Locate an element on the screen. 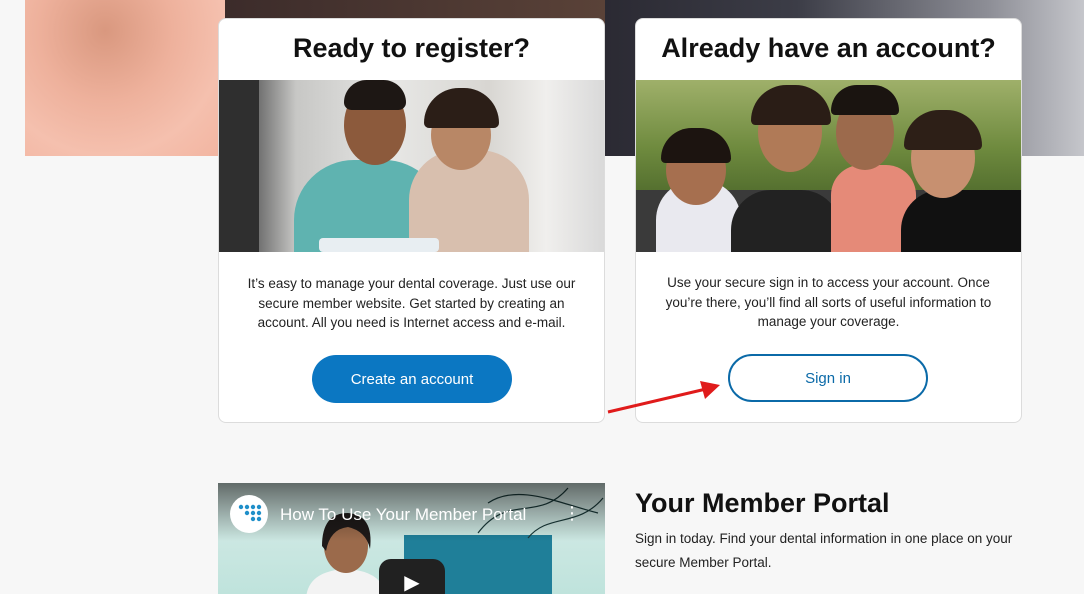  play-icon: ▶ is located at coordinates (412, 576).